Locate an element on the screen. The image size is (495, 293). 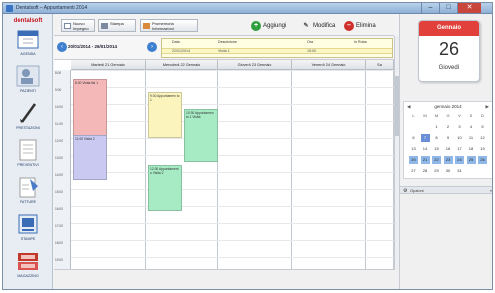
delete-button: – Elimina is located at coordinates (360, 26).